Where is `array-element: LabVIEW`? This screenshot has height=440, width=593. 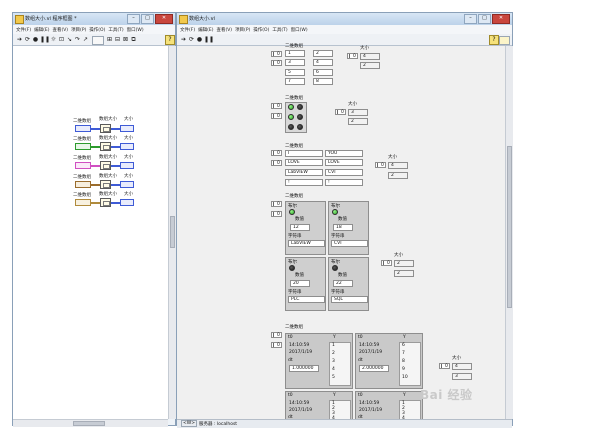 array-element: LabVIEW is located at coordinates (304, 172).